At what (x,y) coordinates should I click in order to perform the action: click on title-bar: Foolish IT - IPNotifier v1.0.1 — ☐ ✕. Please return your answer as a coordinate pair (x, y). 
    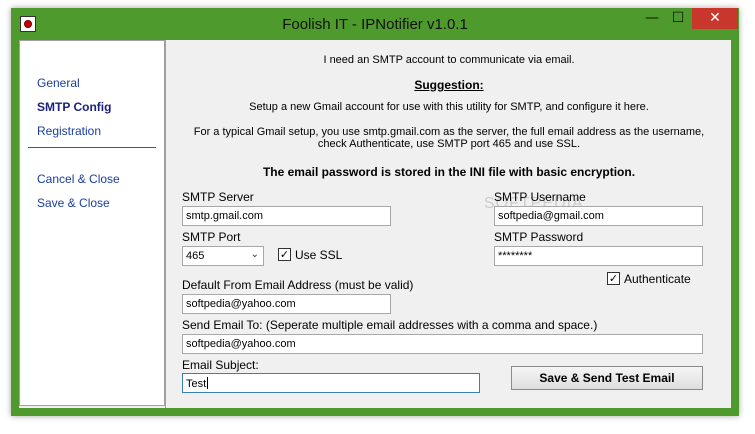
    Looking at the image, I should click on (375, 24).